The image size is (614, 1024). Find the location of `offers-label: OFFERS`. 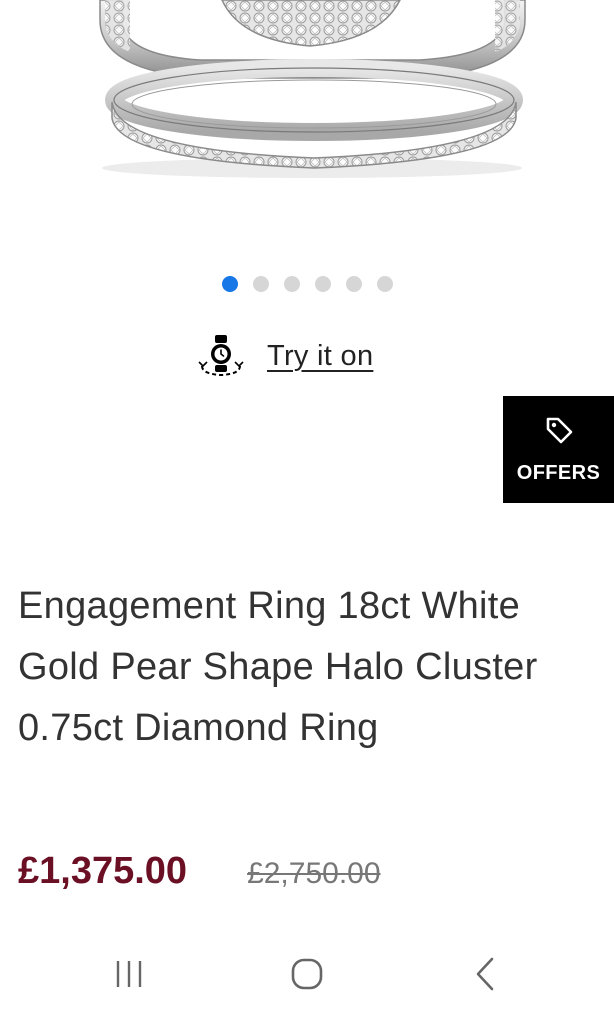

offers-label: OFFERS is located at coordinates (558, 472).